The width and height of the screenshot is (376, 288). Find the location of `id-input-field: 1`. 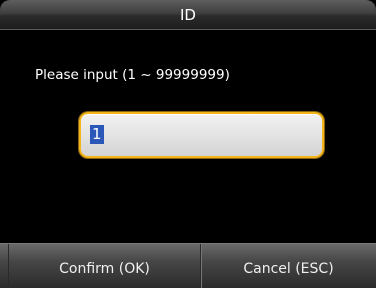

id-input-field: 1 is located at coordinates (201, 135).